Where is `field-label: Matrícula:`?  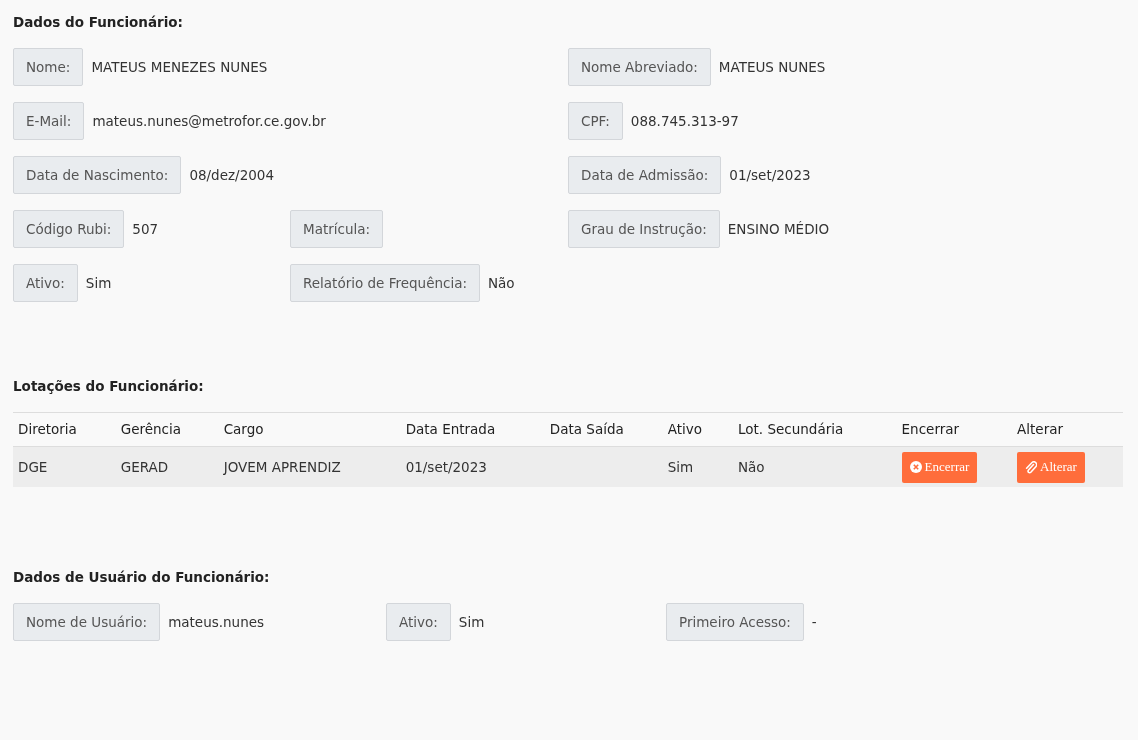
field-label: Matrícula: is located at coordinates (337, 229).